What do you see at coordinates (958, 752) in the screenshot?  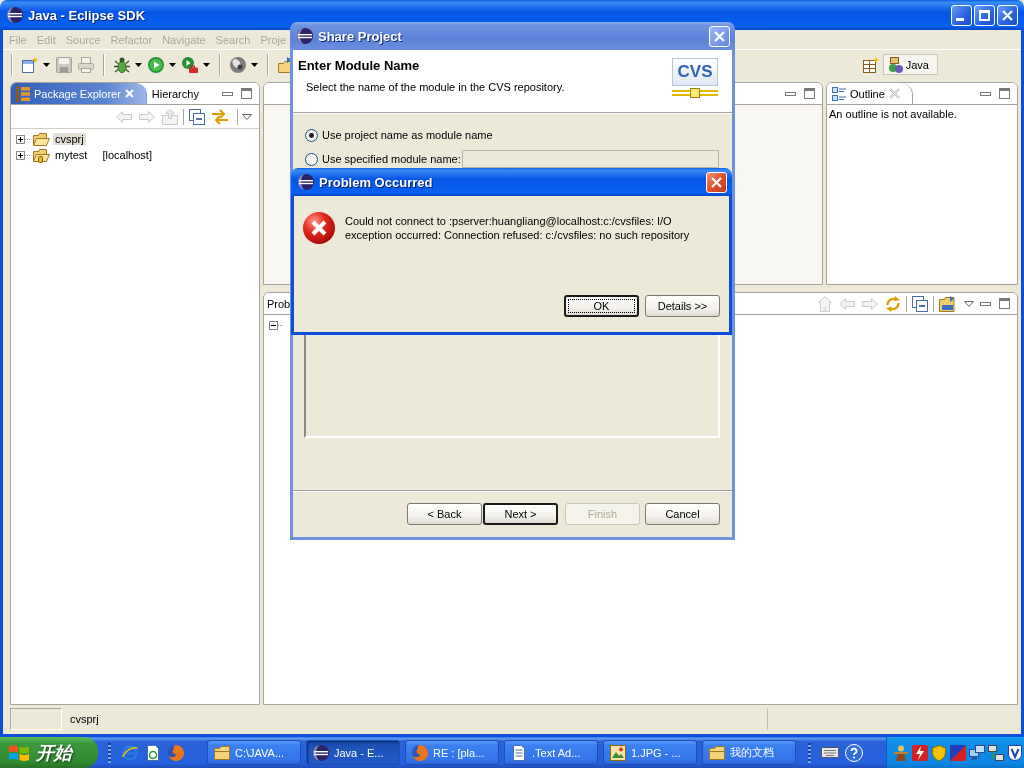 I see `split-tile-icon` at bounding box center [958, 752].